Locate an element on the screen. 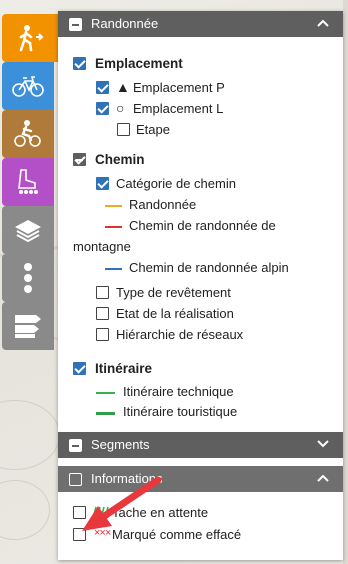  tool-layers is located at coordinates (28, 230).